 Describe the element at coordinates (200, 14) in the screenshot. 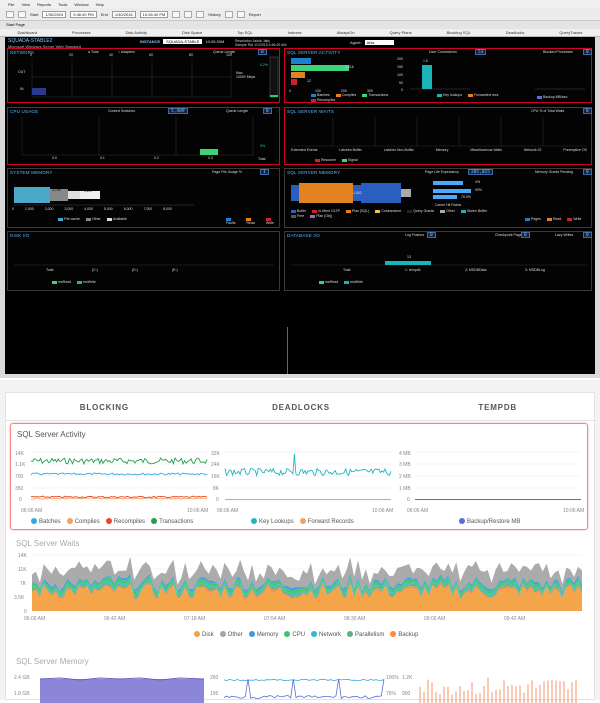

I see `refresh-icon` at that location.